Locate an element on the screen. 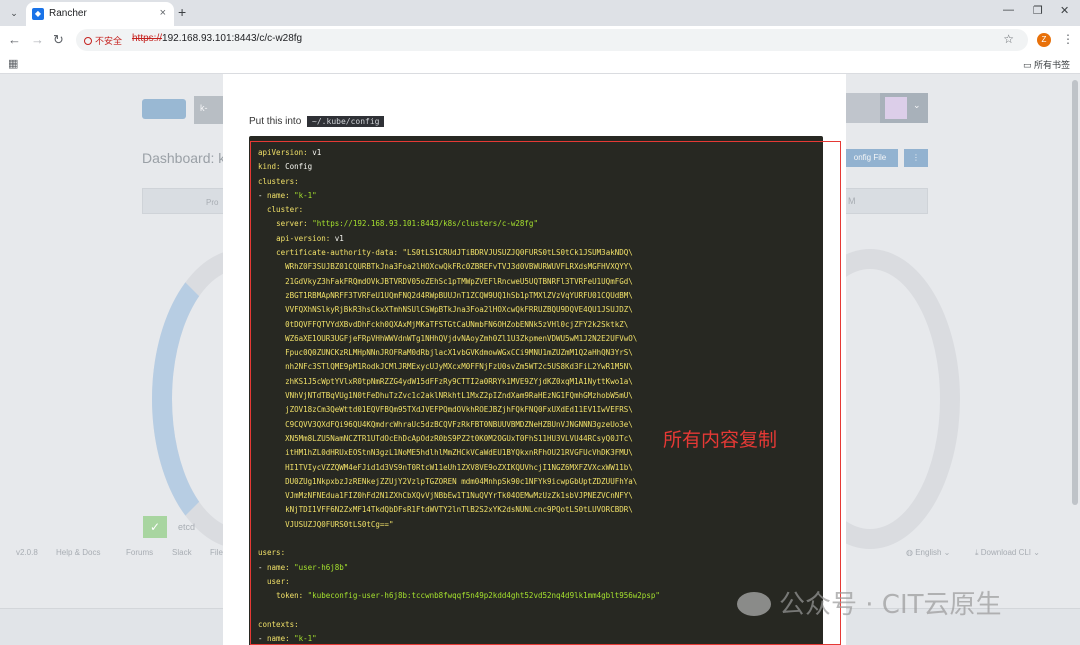 Image resolution: width=1080 pixels, height=645 pixels. kubeconfig-file-button: onfig File is located at coordinates (870, 158).